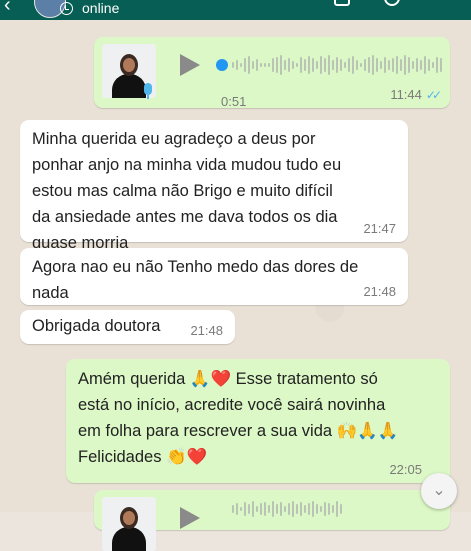 The height and width of the screenshot is (551, 471). I want to click on message-time: 11:44 ✓✓, so click(416, 95).